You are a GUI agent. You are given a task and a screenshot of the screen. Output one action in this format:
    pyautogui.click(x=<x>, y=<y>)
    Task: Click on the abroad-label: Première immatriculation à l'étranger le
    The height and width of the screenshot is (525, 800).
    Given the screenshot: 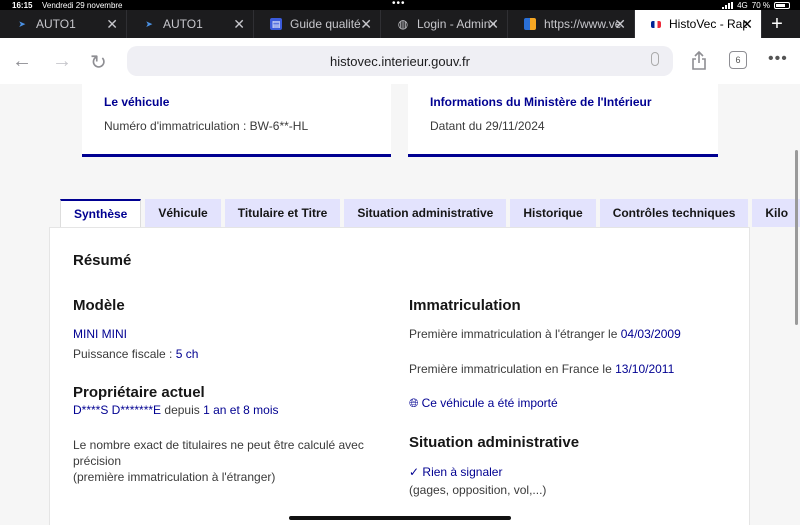 What is the action you would take?
    pyautogui.click(x=513, y=334)
    